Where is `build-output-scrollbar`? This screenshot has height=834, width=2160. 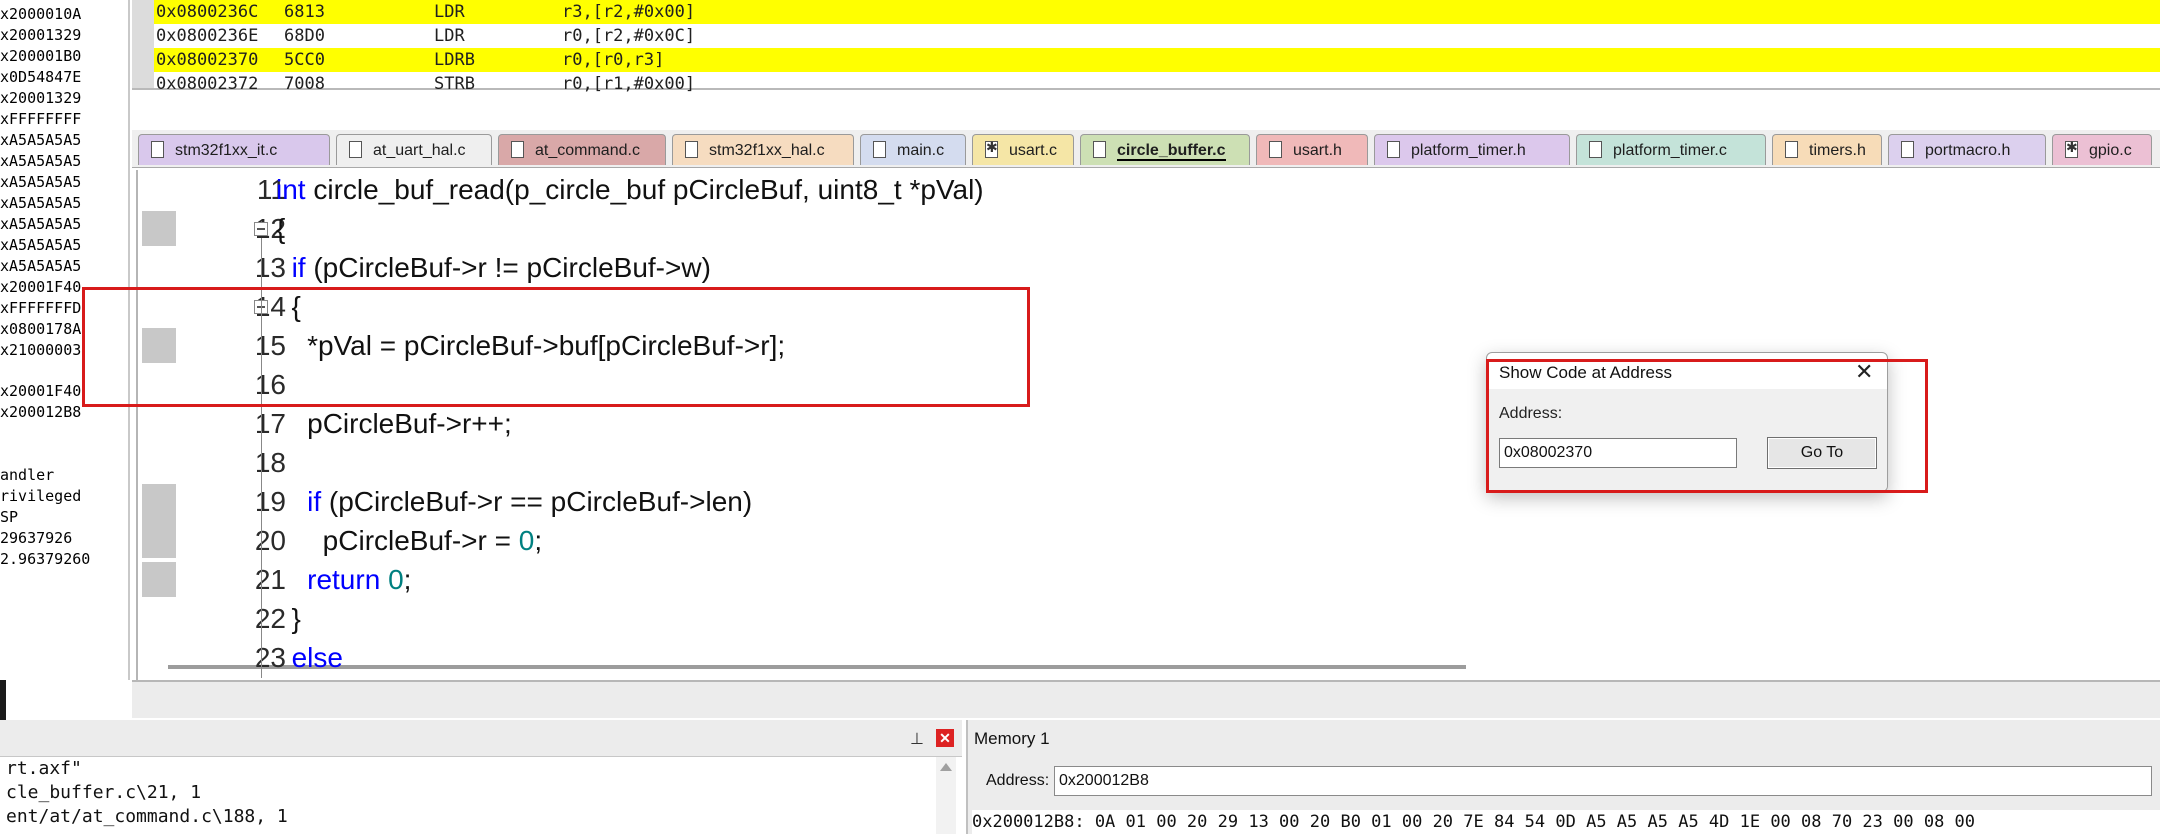 build-output-scrollbar is located at coordinates (946, 795).